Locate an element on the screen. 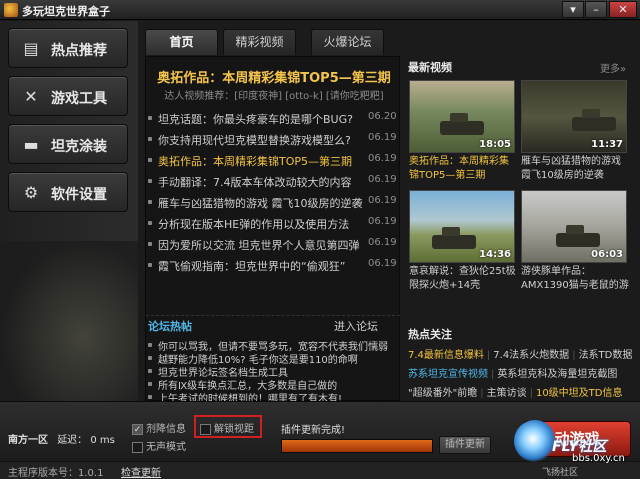 The image size is (640, 479). video-caption: 意哀解说：查狄伦25t极限探火炮+14壳 is located at coordinates (463, 279).